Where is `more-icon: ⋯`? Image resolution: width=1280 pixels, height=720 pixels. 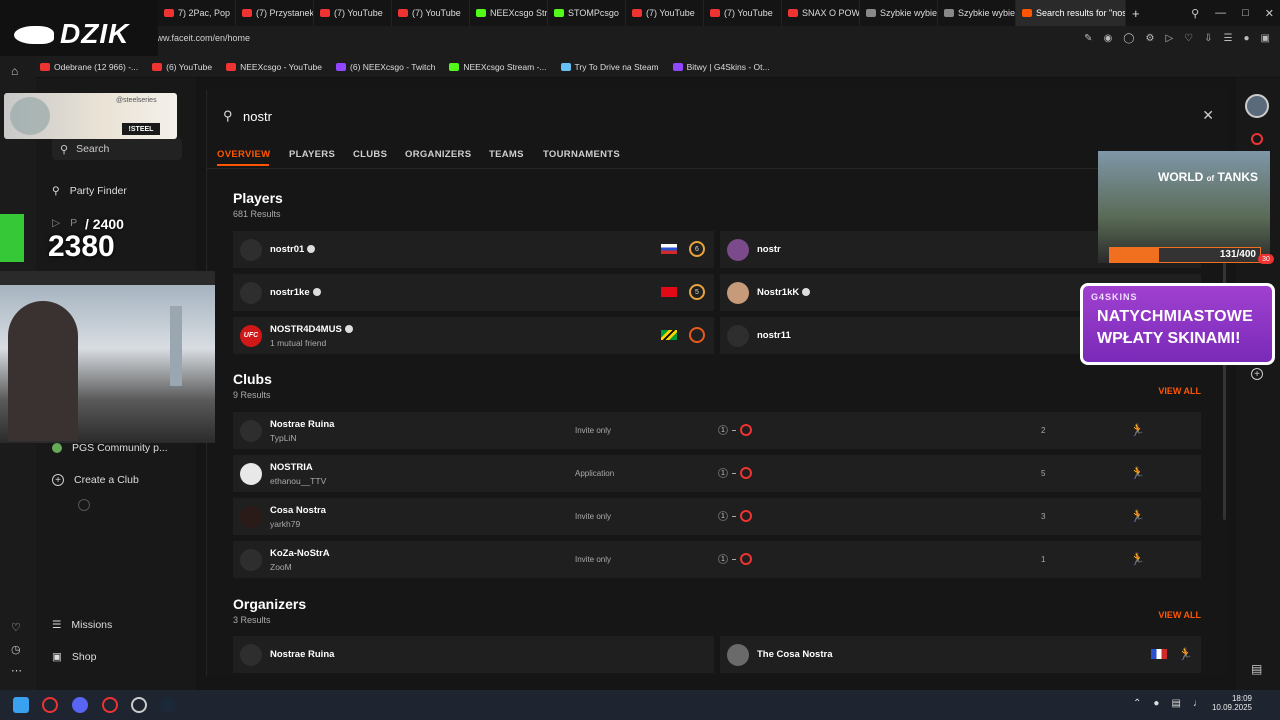 more-icon: ⋯ is located at coordinates (16, 670).